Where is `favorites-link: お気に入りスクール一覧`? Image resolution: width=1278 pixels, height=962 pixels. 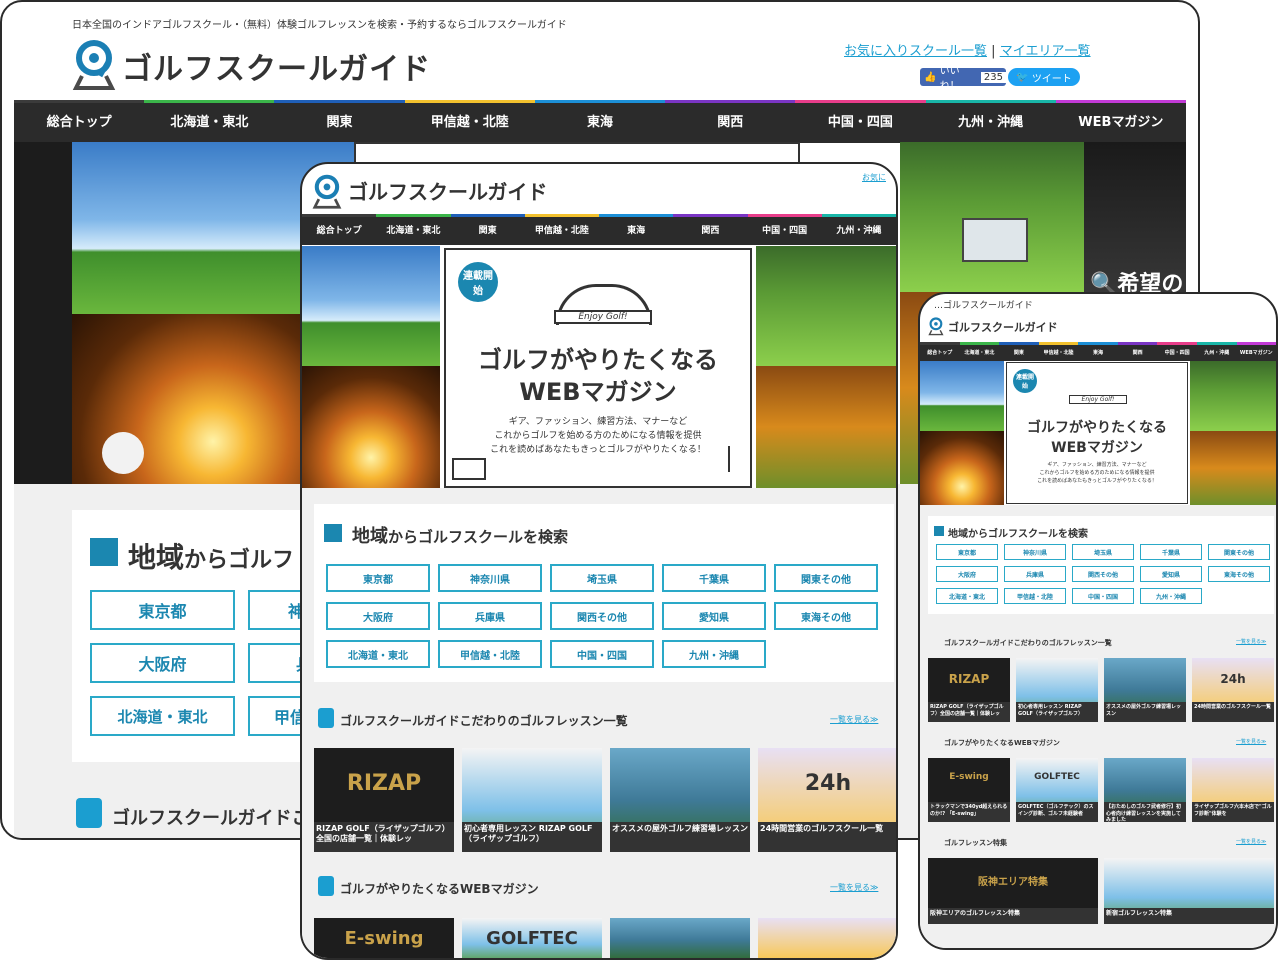 favorites-link: お気に入りスクール一覧 is located at coordinates (915, 51).